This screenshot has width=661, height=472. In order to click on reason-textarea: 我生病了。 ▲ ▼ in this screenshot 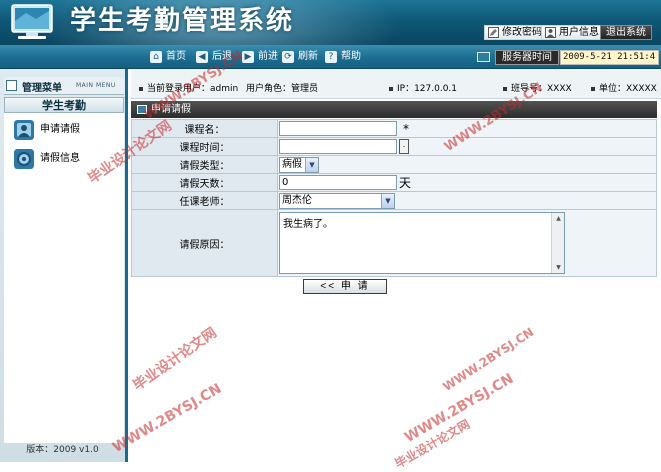, I will do `click(422, 243)`.